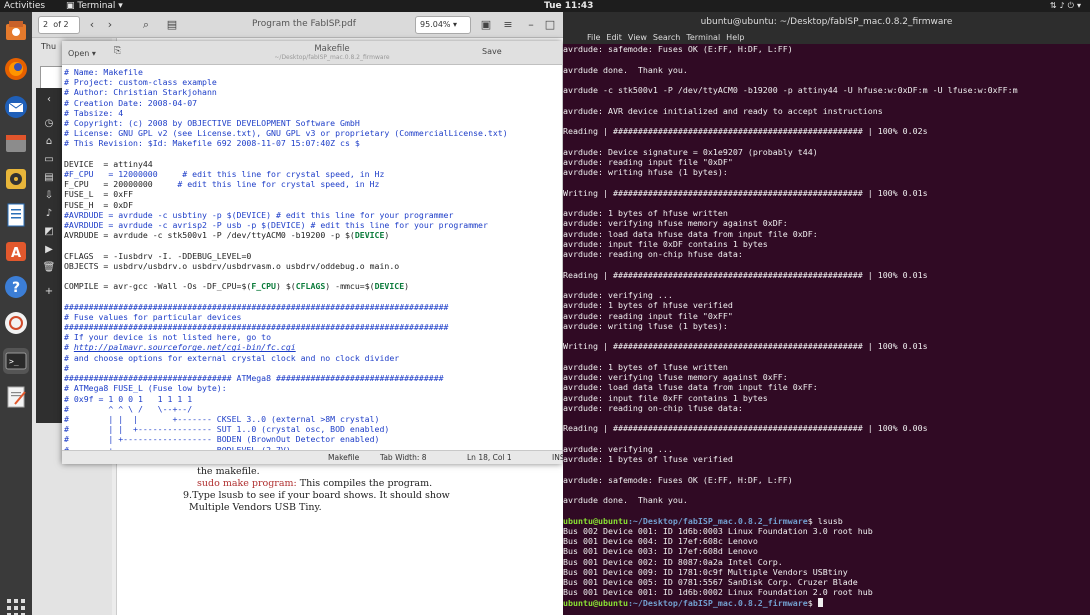  I want to click on home-icon: ⌂, so click(49, 142).